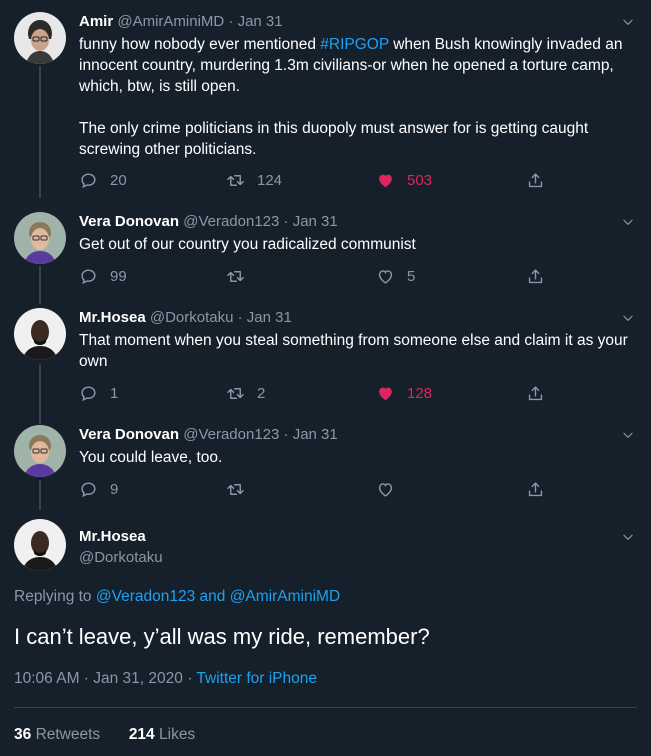  I want to click on likes-stat: 214 Likes, so click(162, 734).